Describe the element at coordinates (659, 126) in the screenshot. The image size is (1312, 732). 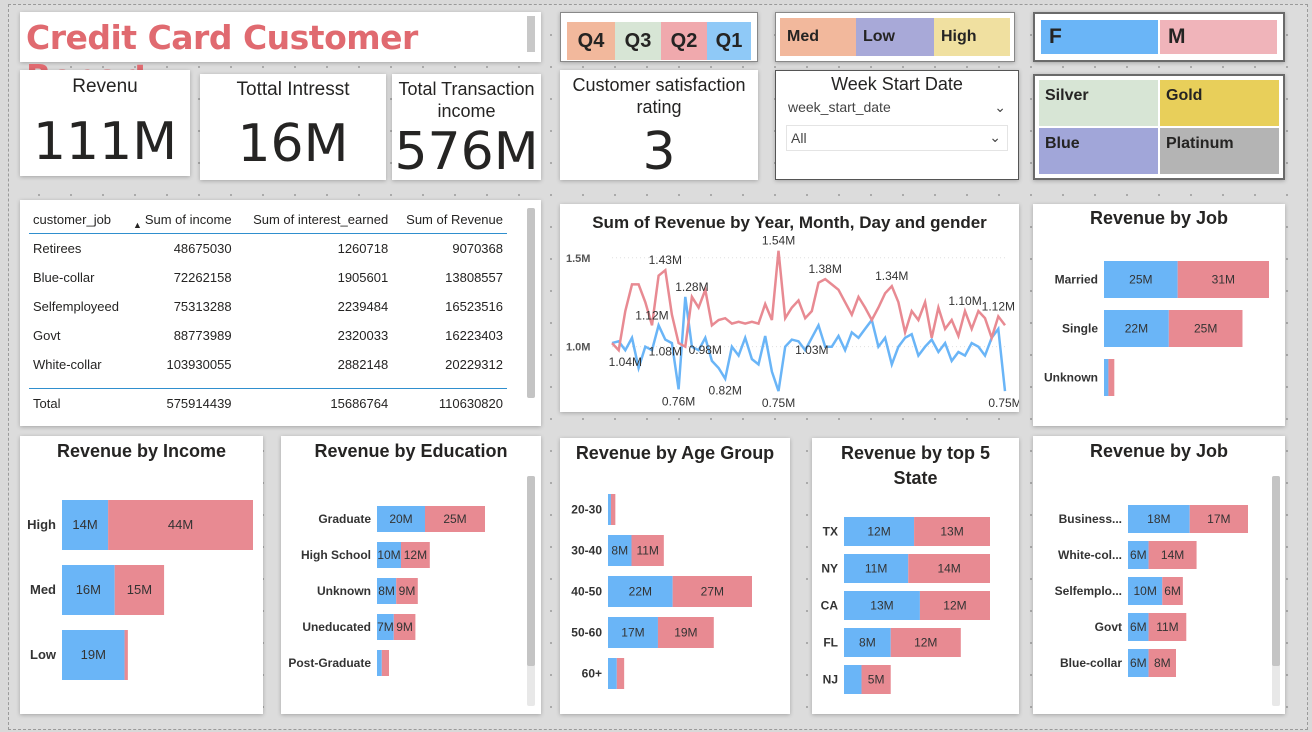
I see `kpi-satisfaction-card: Customer satisfaction rating 3` at that location.